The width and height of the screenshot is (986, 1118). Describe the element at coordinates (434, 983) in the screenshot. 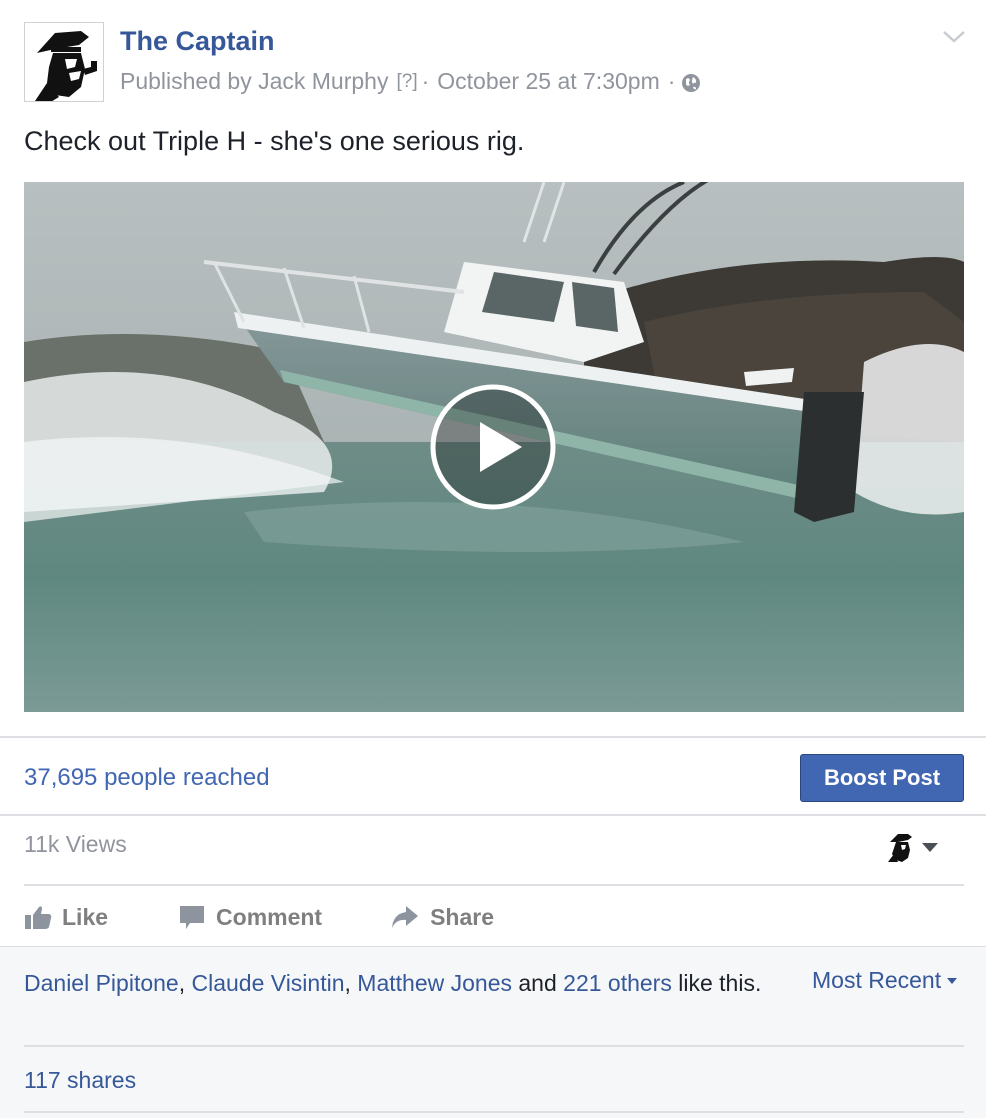

I see `liker-name: Matthew Jones` at that location.